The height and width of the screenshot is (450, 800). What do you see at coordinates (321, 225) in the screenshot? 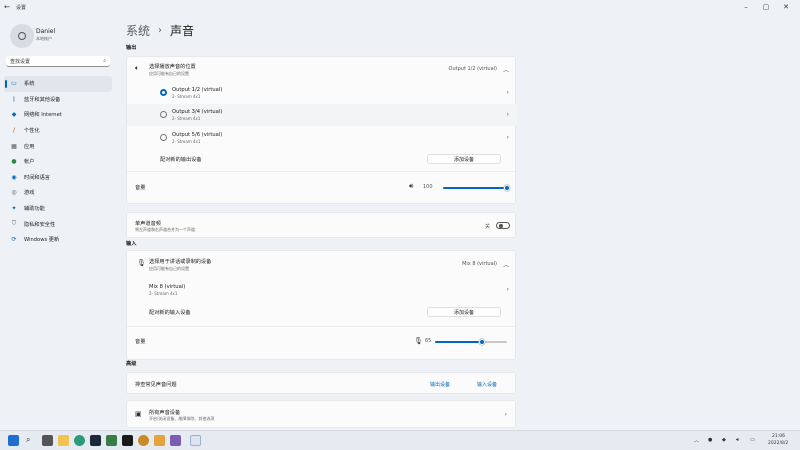
I see `mono-audio-card: 单声道音频 将左声道和右声道合并为一个声道 关` at bounding box center [321, 225].